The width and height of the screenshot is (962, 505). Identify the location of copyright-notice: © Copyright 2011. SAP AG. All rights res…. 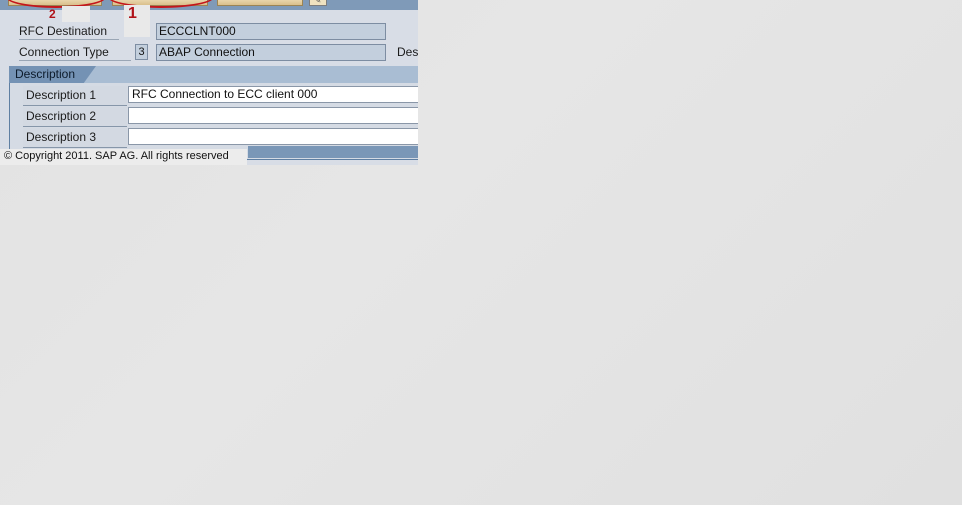
(123, 157).